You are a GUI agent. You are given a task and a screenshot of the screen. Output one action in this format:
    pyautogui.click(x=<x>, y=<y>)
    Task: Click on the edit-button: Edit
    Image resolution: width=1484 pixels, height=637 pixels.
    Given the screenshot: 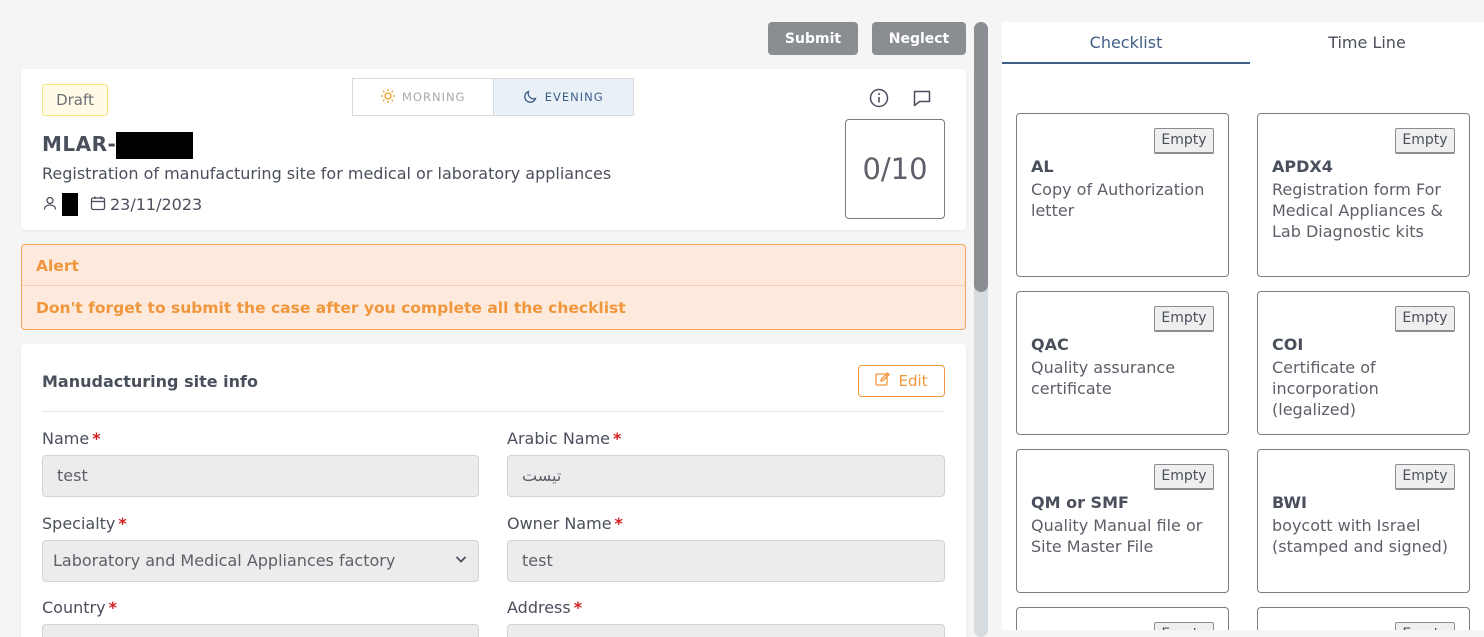 What is the action you would take?
    pyautogui.click(x=901, y=381)
    